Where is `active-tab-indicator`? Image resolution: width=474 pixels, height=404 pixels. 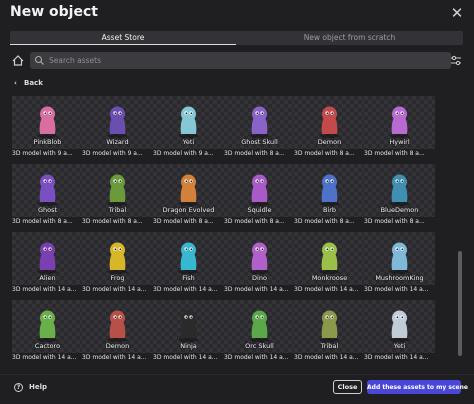
active-tab-indicator is located at coordinates (123, 44).